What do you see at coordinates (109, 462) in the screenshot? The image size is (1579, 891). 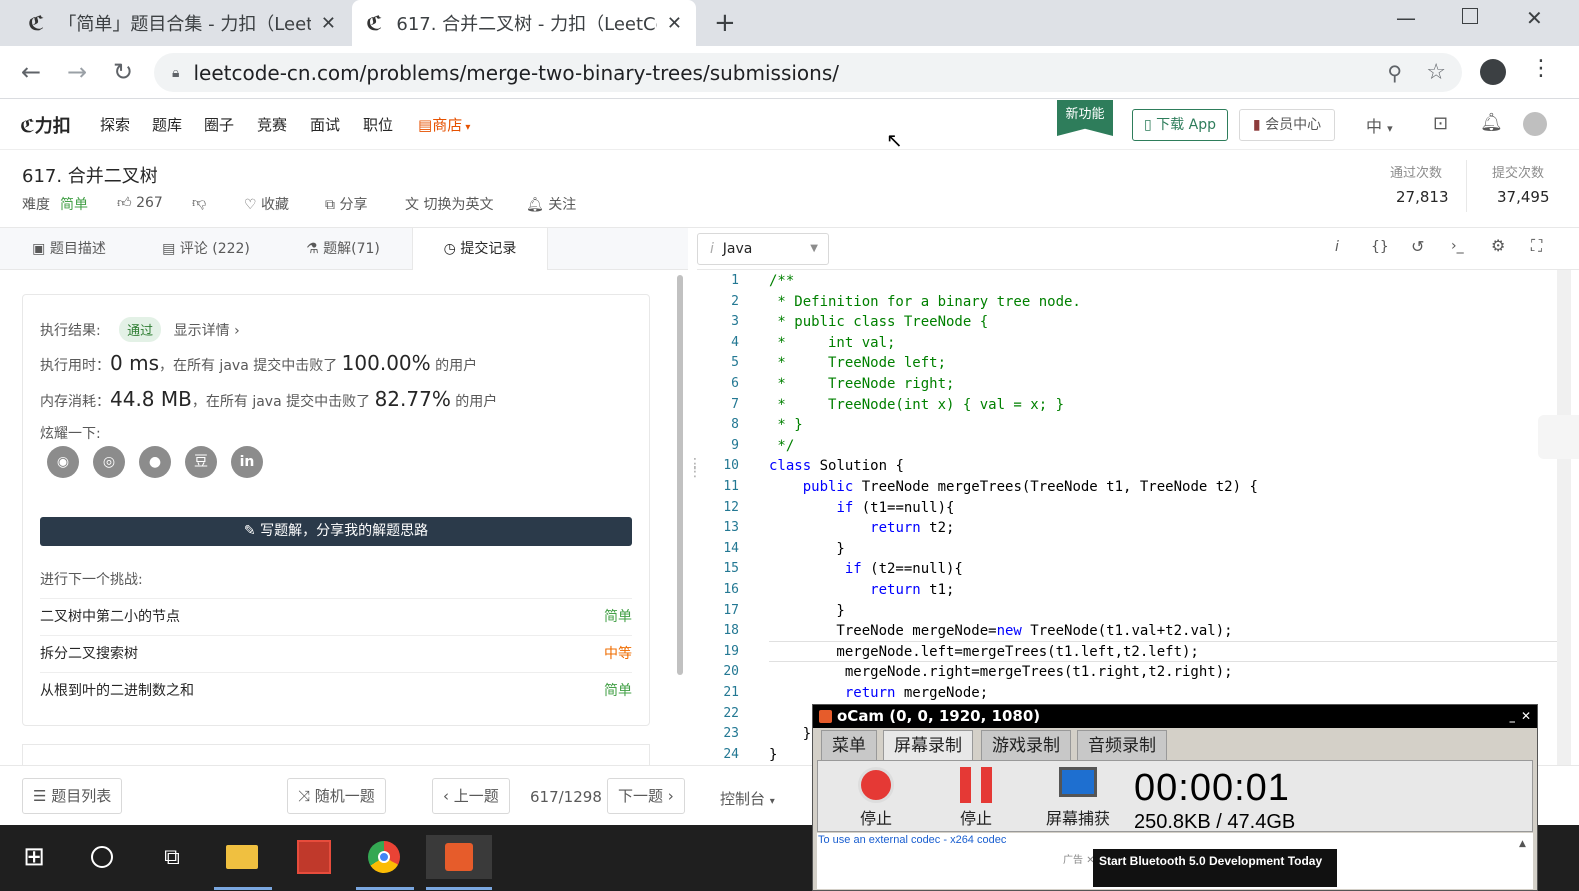 I see `weibo-icon: ◎` at bounding box center [109, 462].